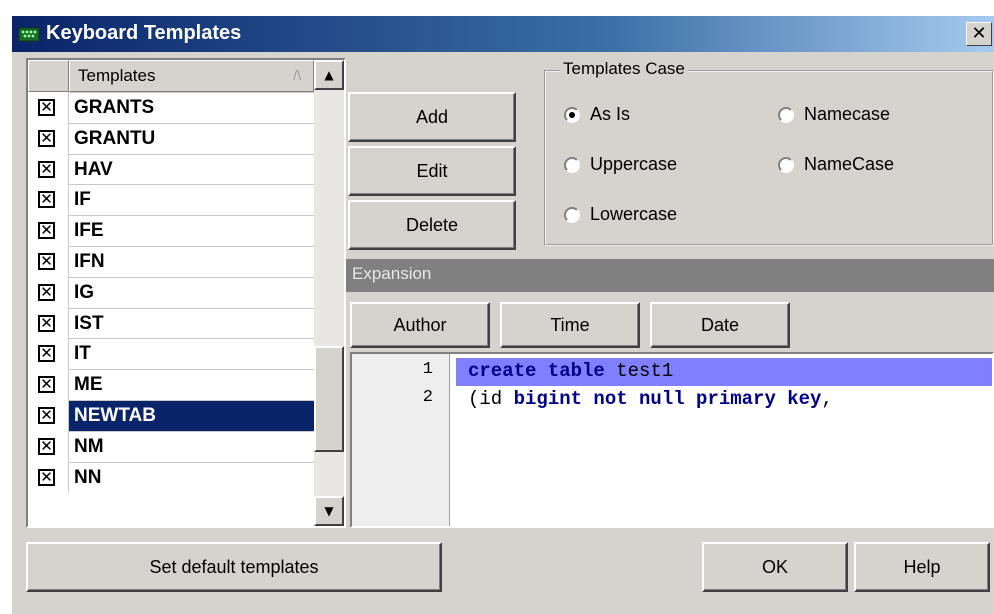 This screenshot has height=614, width=994. What do you see at coordinates (775, 567) in the screenshot?
I see `ok-button: OK` at bounding box center [775, 567].